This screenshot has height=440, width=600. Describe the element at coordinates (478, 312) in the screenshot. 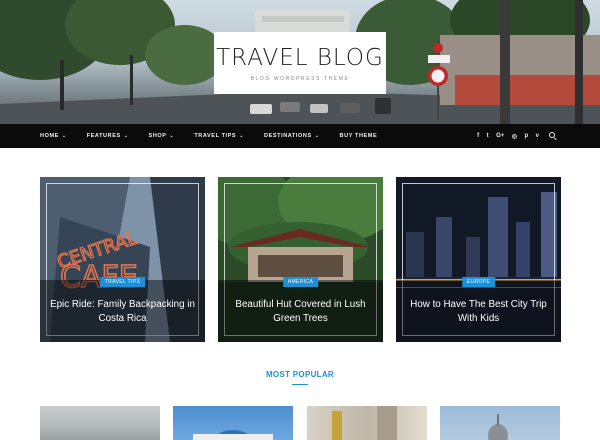

I see `featured-post-title: How to Have The Best City Trip With Kids` at that location.